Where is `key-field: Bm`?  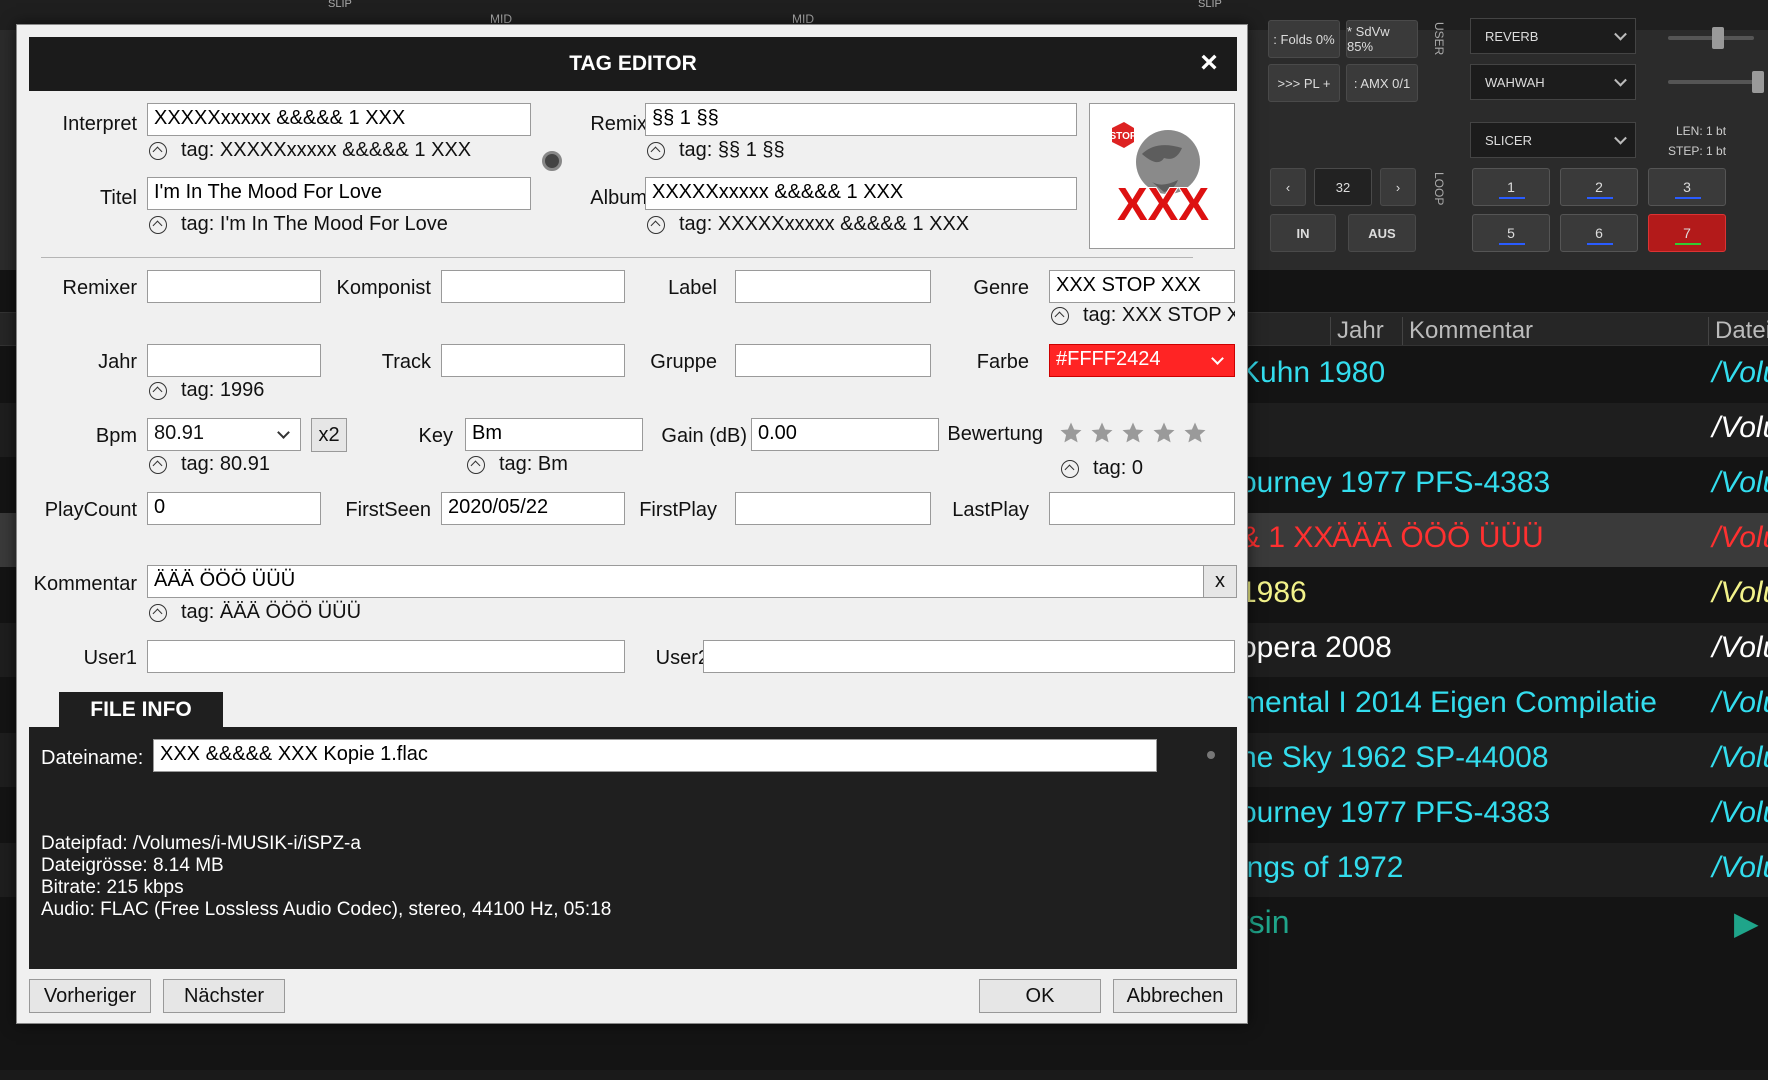
key-field: Bm is located at coordinates (554, 434).